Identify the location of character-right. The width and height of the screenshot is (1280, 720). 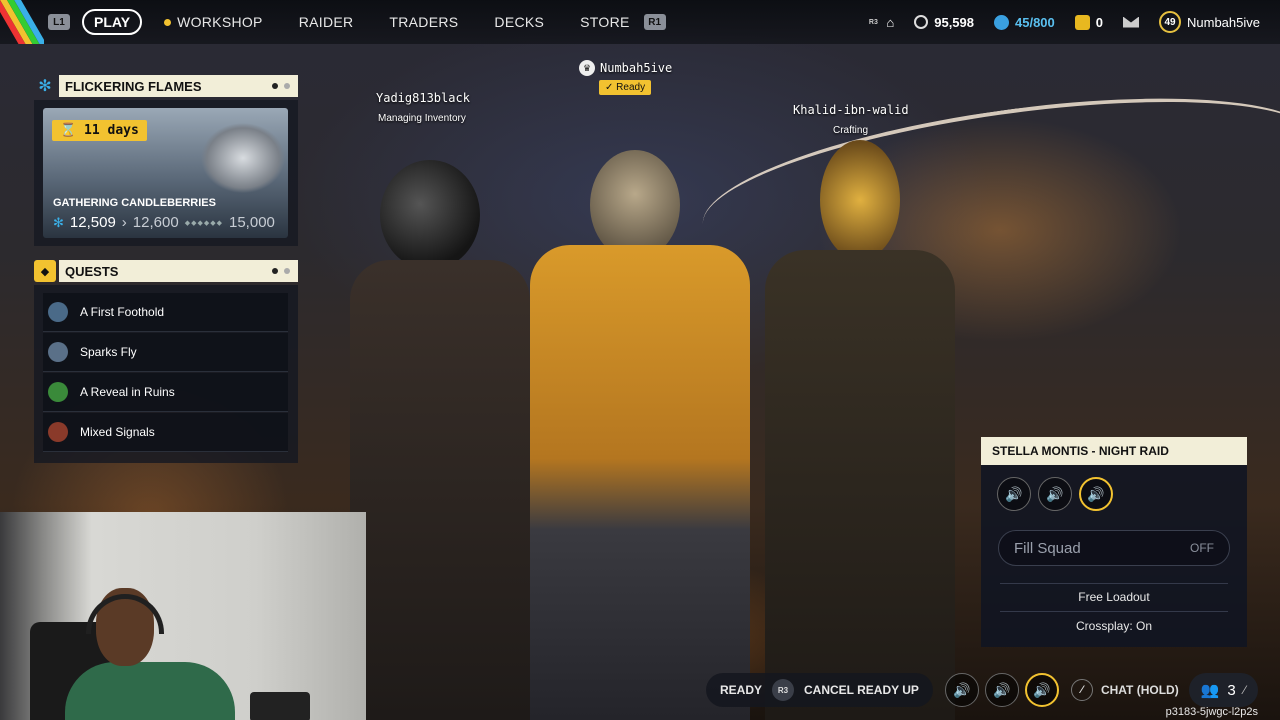
(860, 430).